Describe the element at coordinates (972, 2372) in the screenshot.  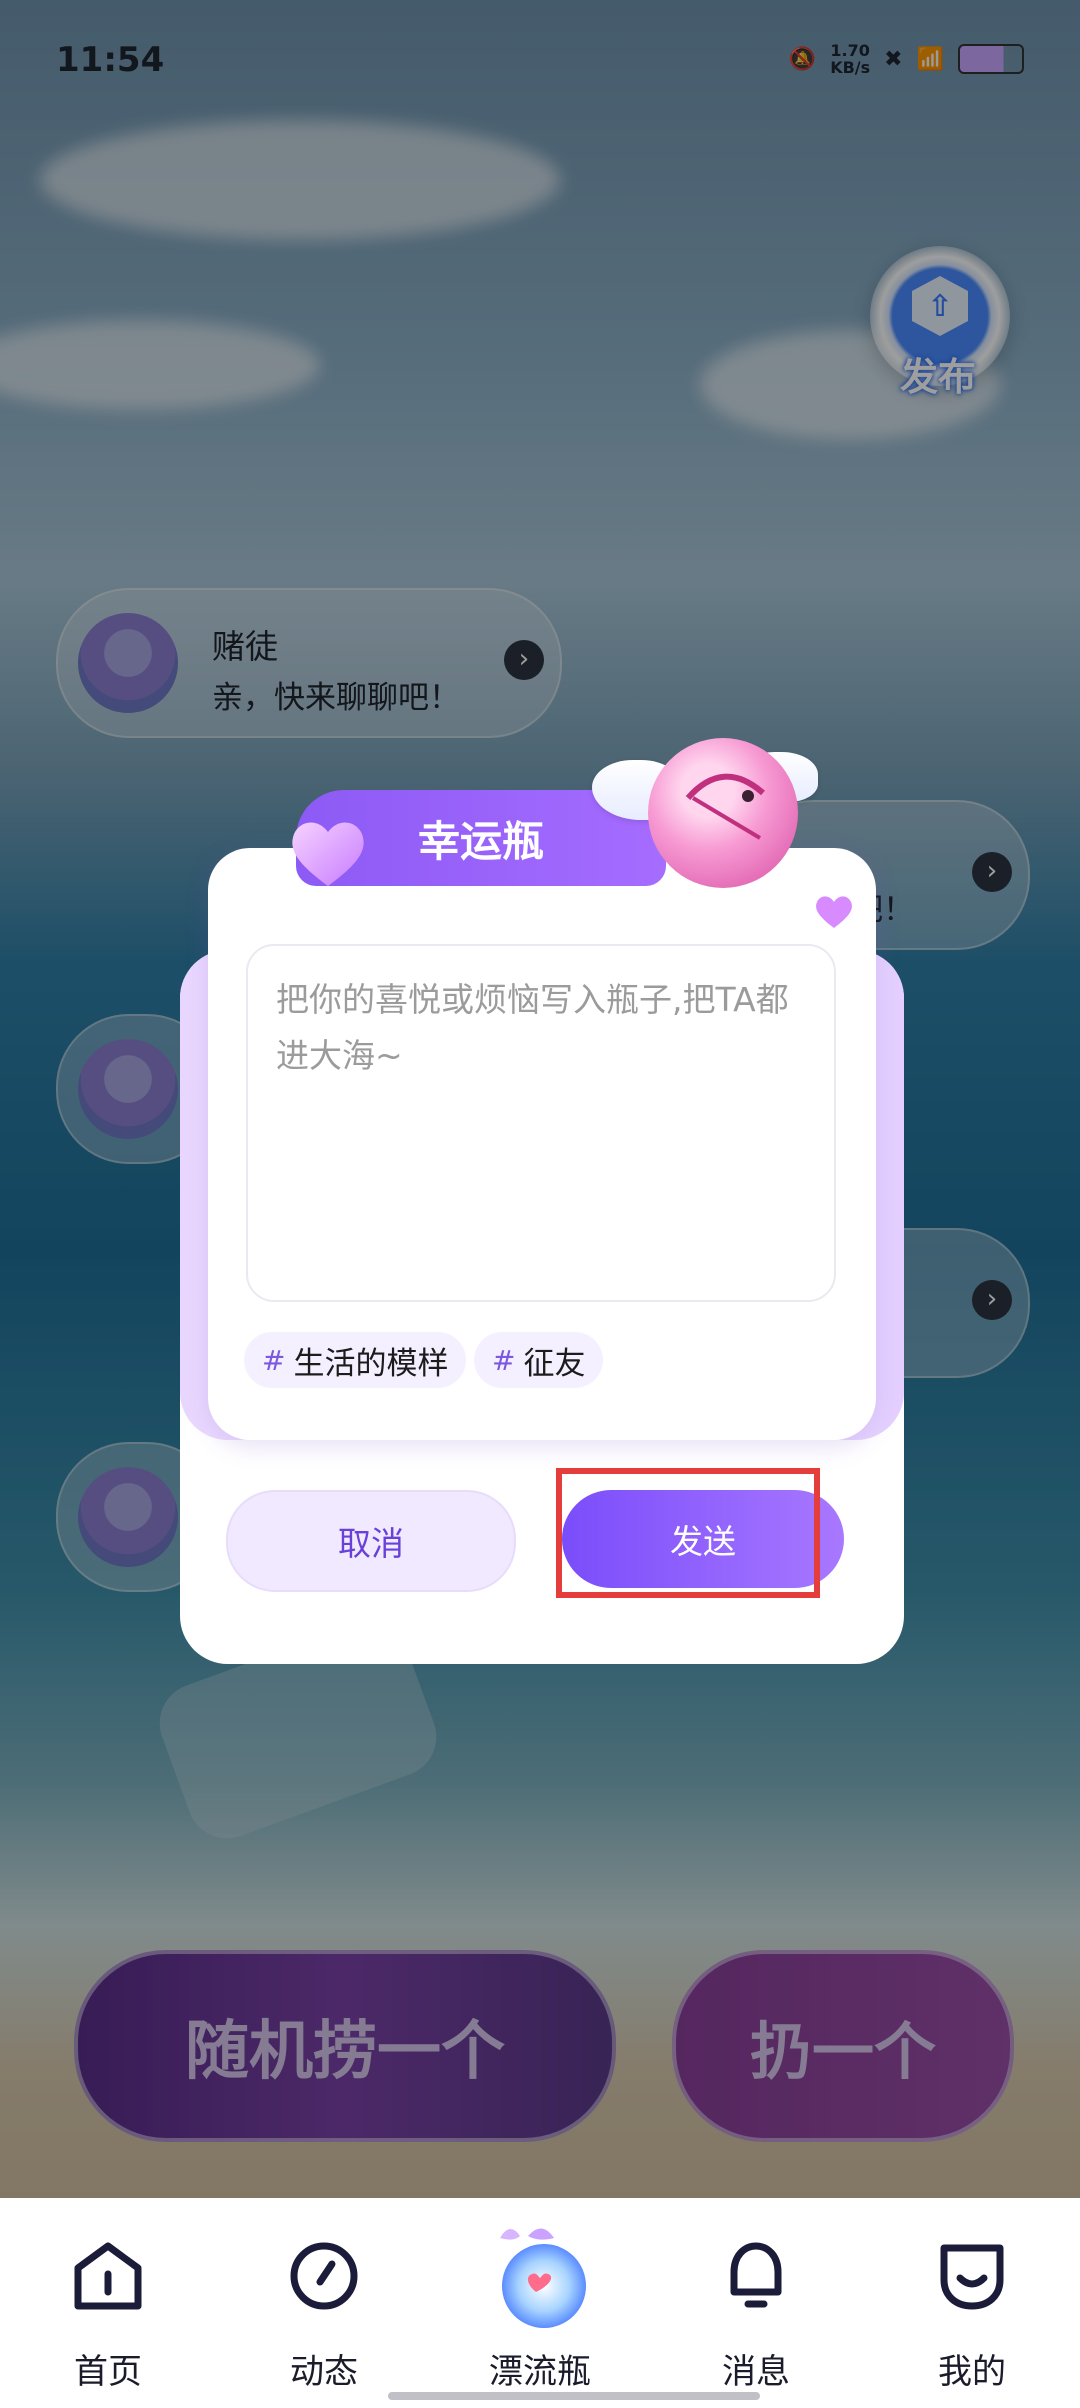
I see `tab-label: 我的` at that location.